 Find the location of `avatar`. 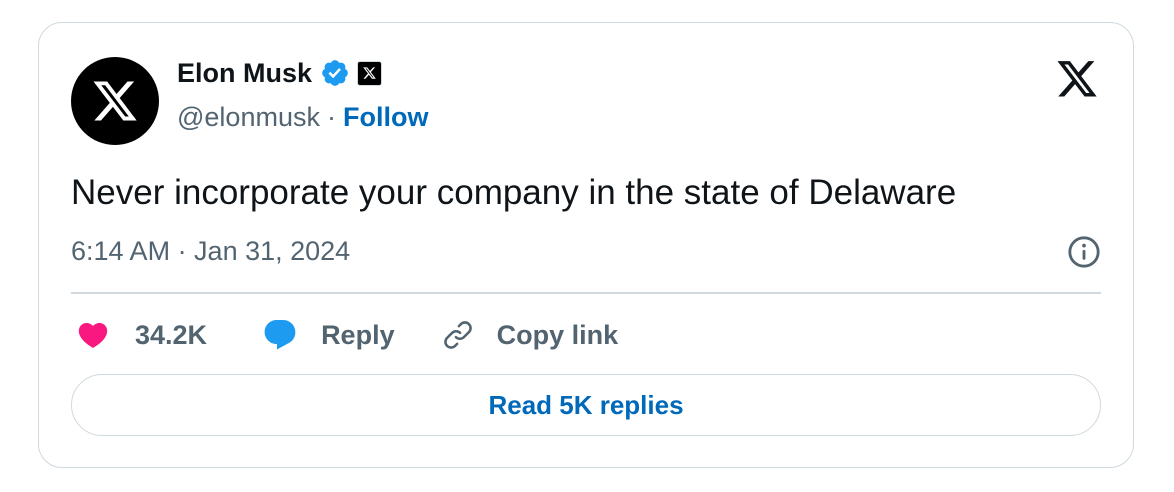

avatar is located at coordinates (115, 101).